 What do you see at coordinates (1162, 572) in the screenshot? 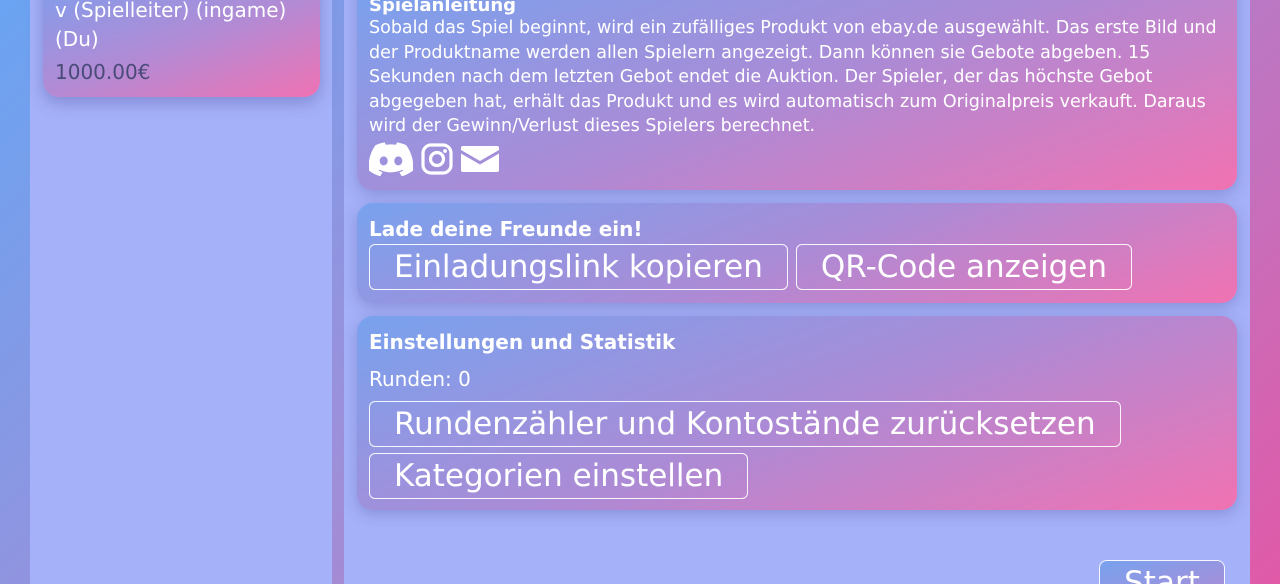
I see `start-button: Start` at bounding box center [1162, 572].